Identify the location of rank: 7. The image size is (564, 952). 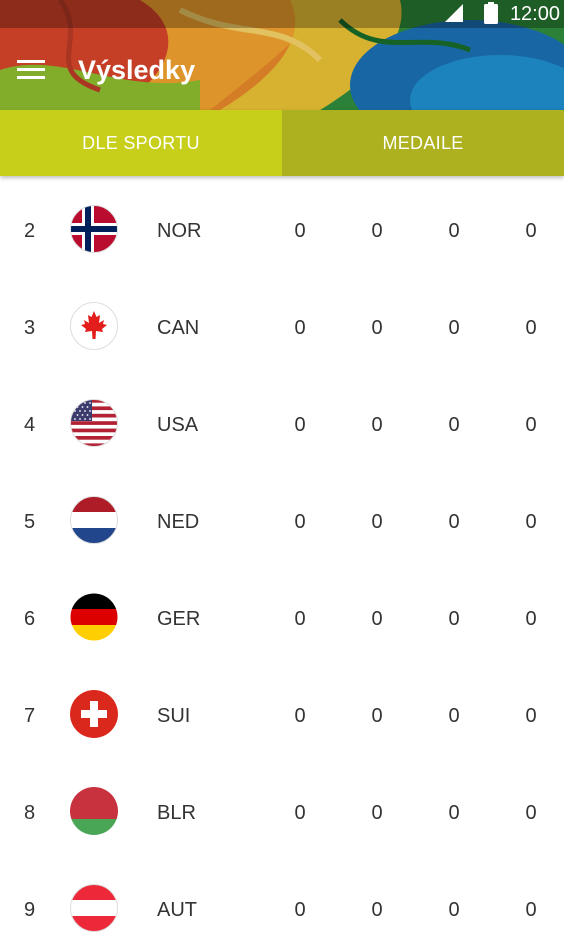
(30, 716).